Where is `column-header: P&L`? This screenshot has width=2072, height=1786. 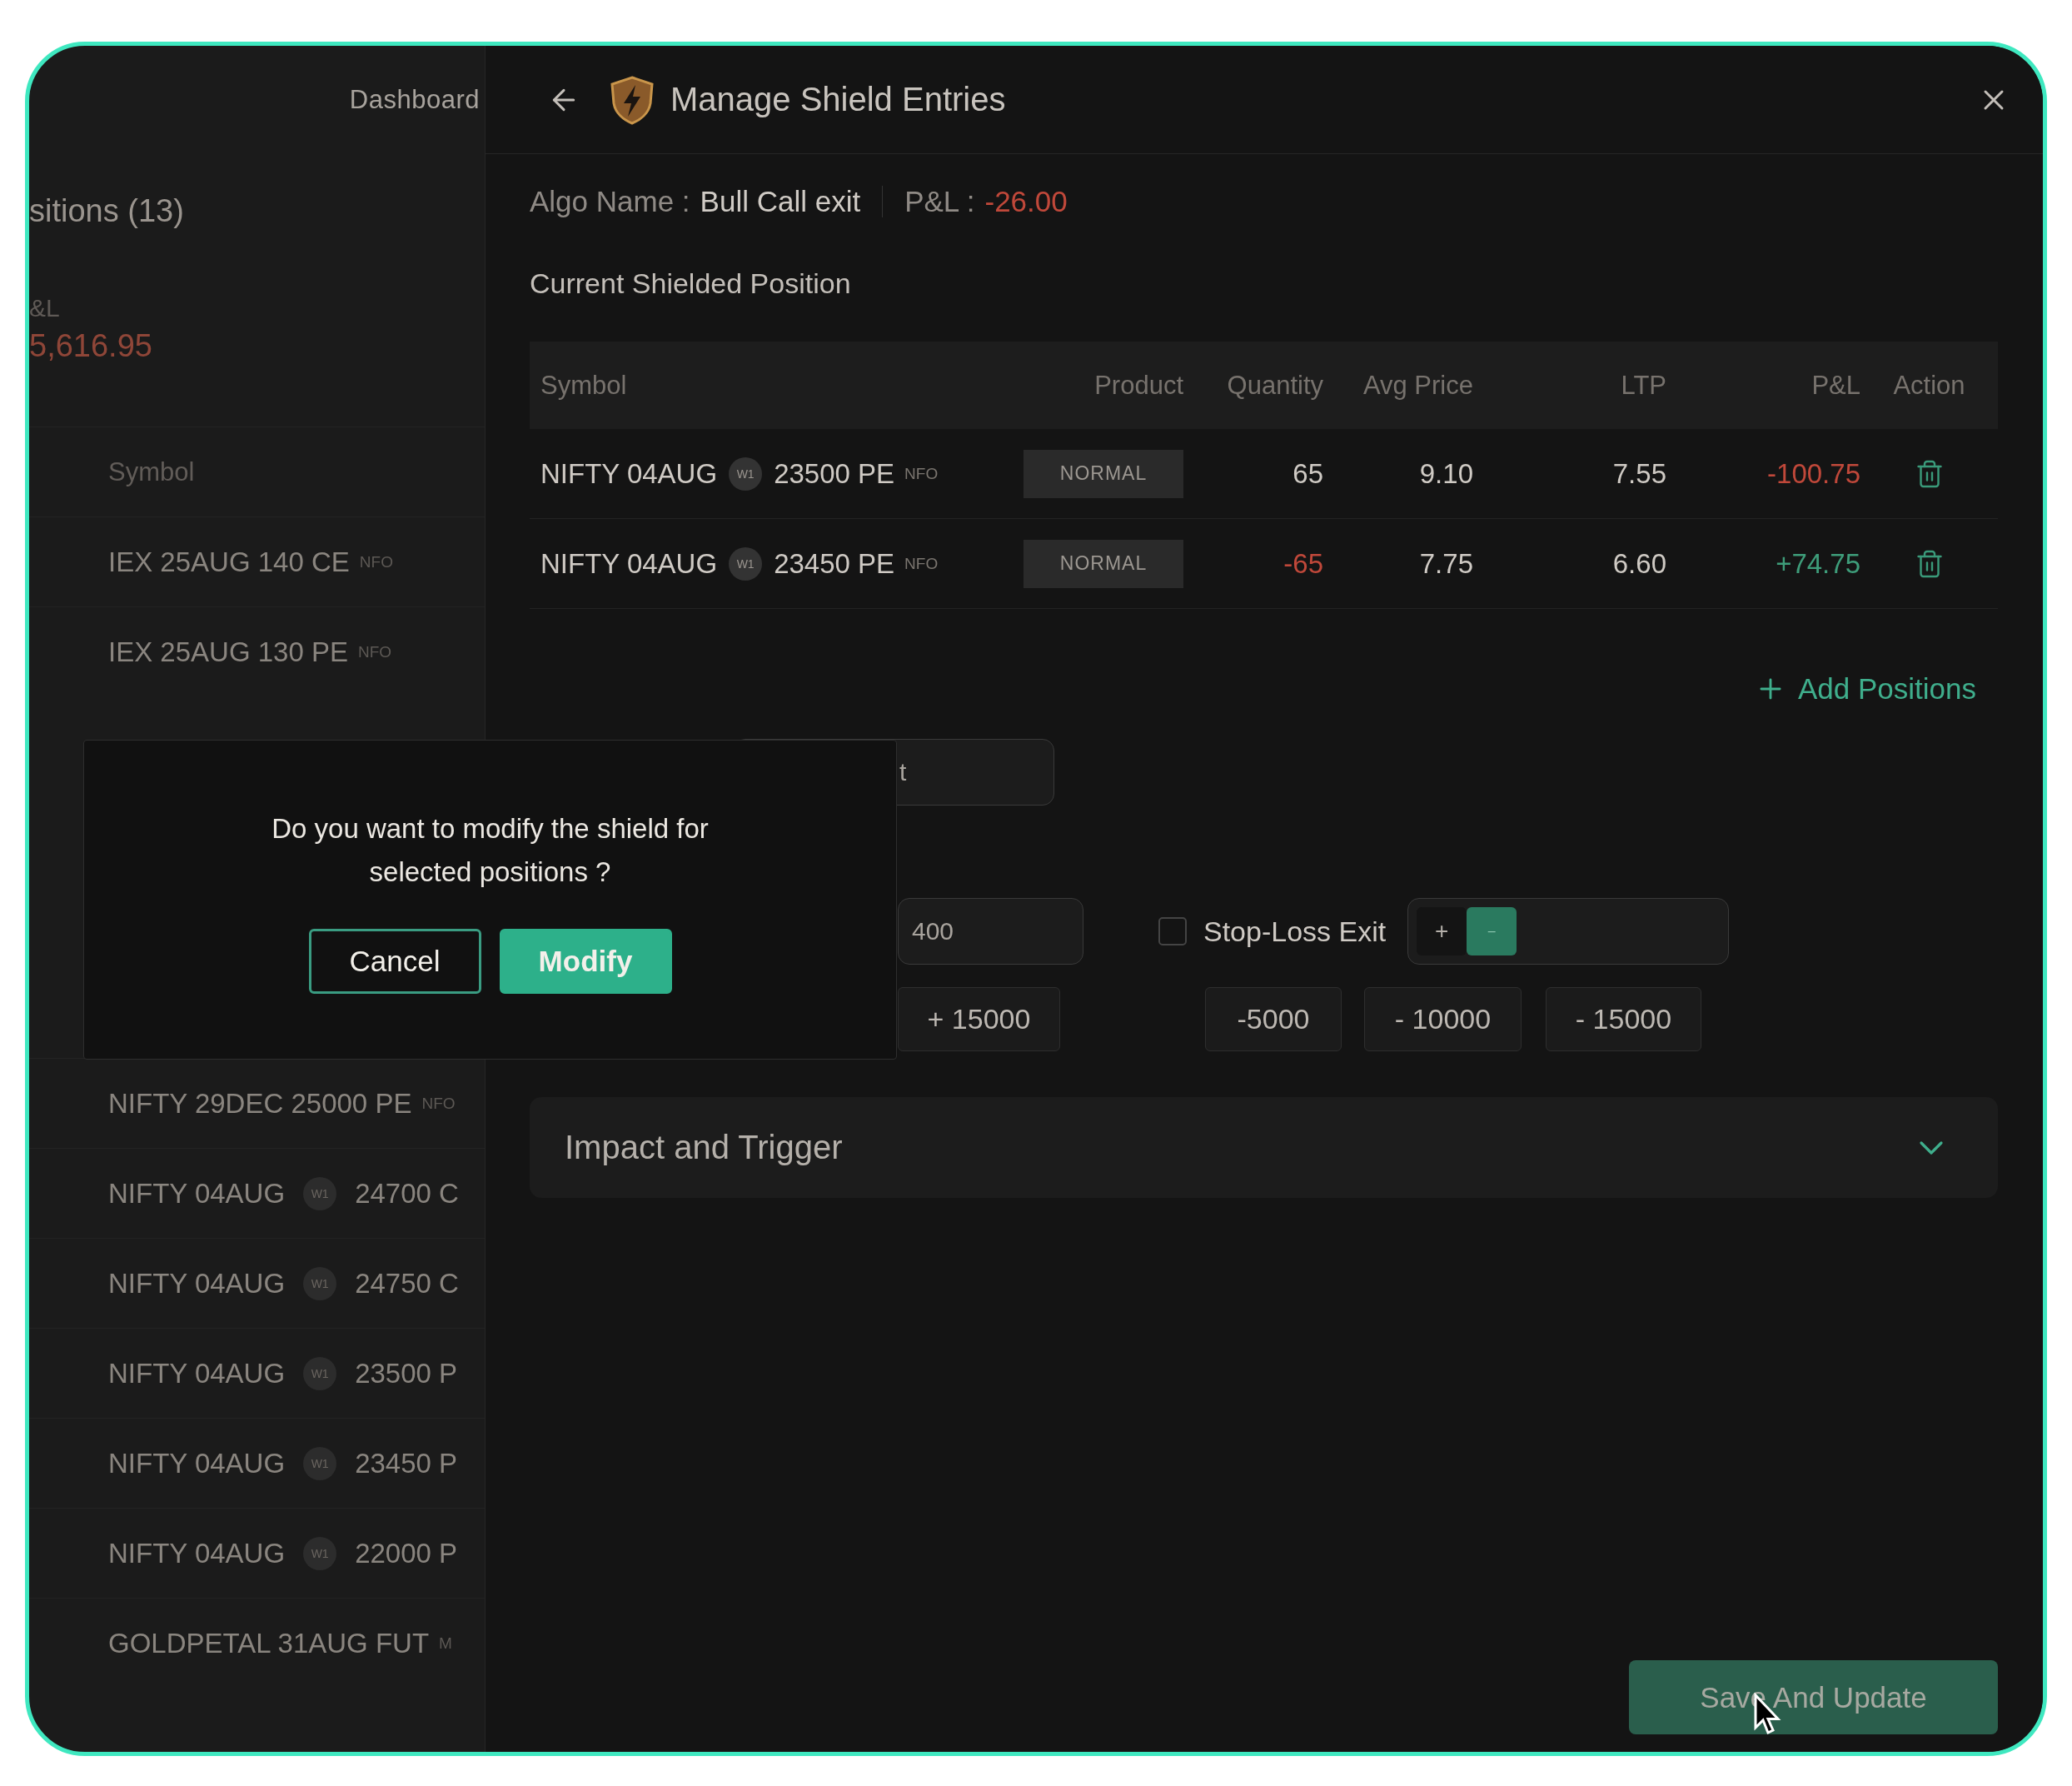
column-header: P&L is located at coordinates (1836, 386).